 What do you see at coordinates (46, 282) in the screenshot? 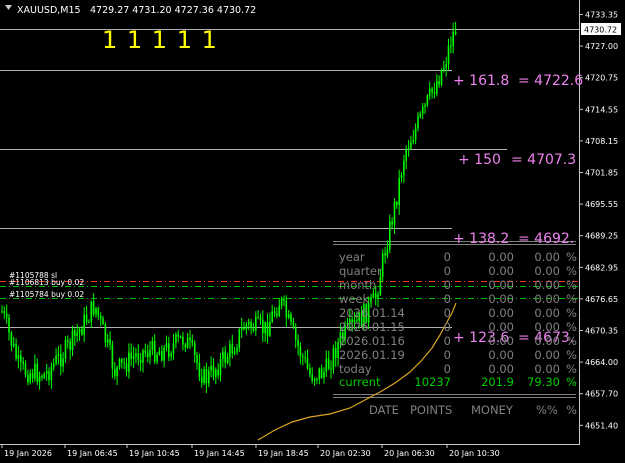
I see `order-label-buy-1: #1106813 buy 0.02` at bounding box center [46, 282].